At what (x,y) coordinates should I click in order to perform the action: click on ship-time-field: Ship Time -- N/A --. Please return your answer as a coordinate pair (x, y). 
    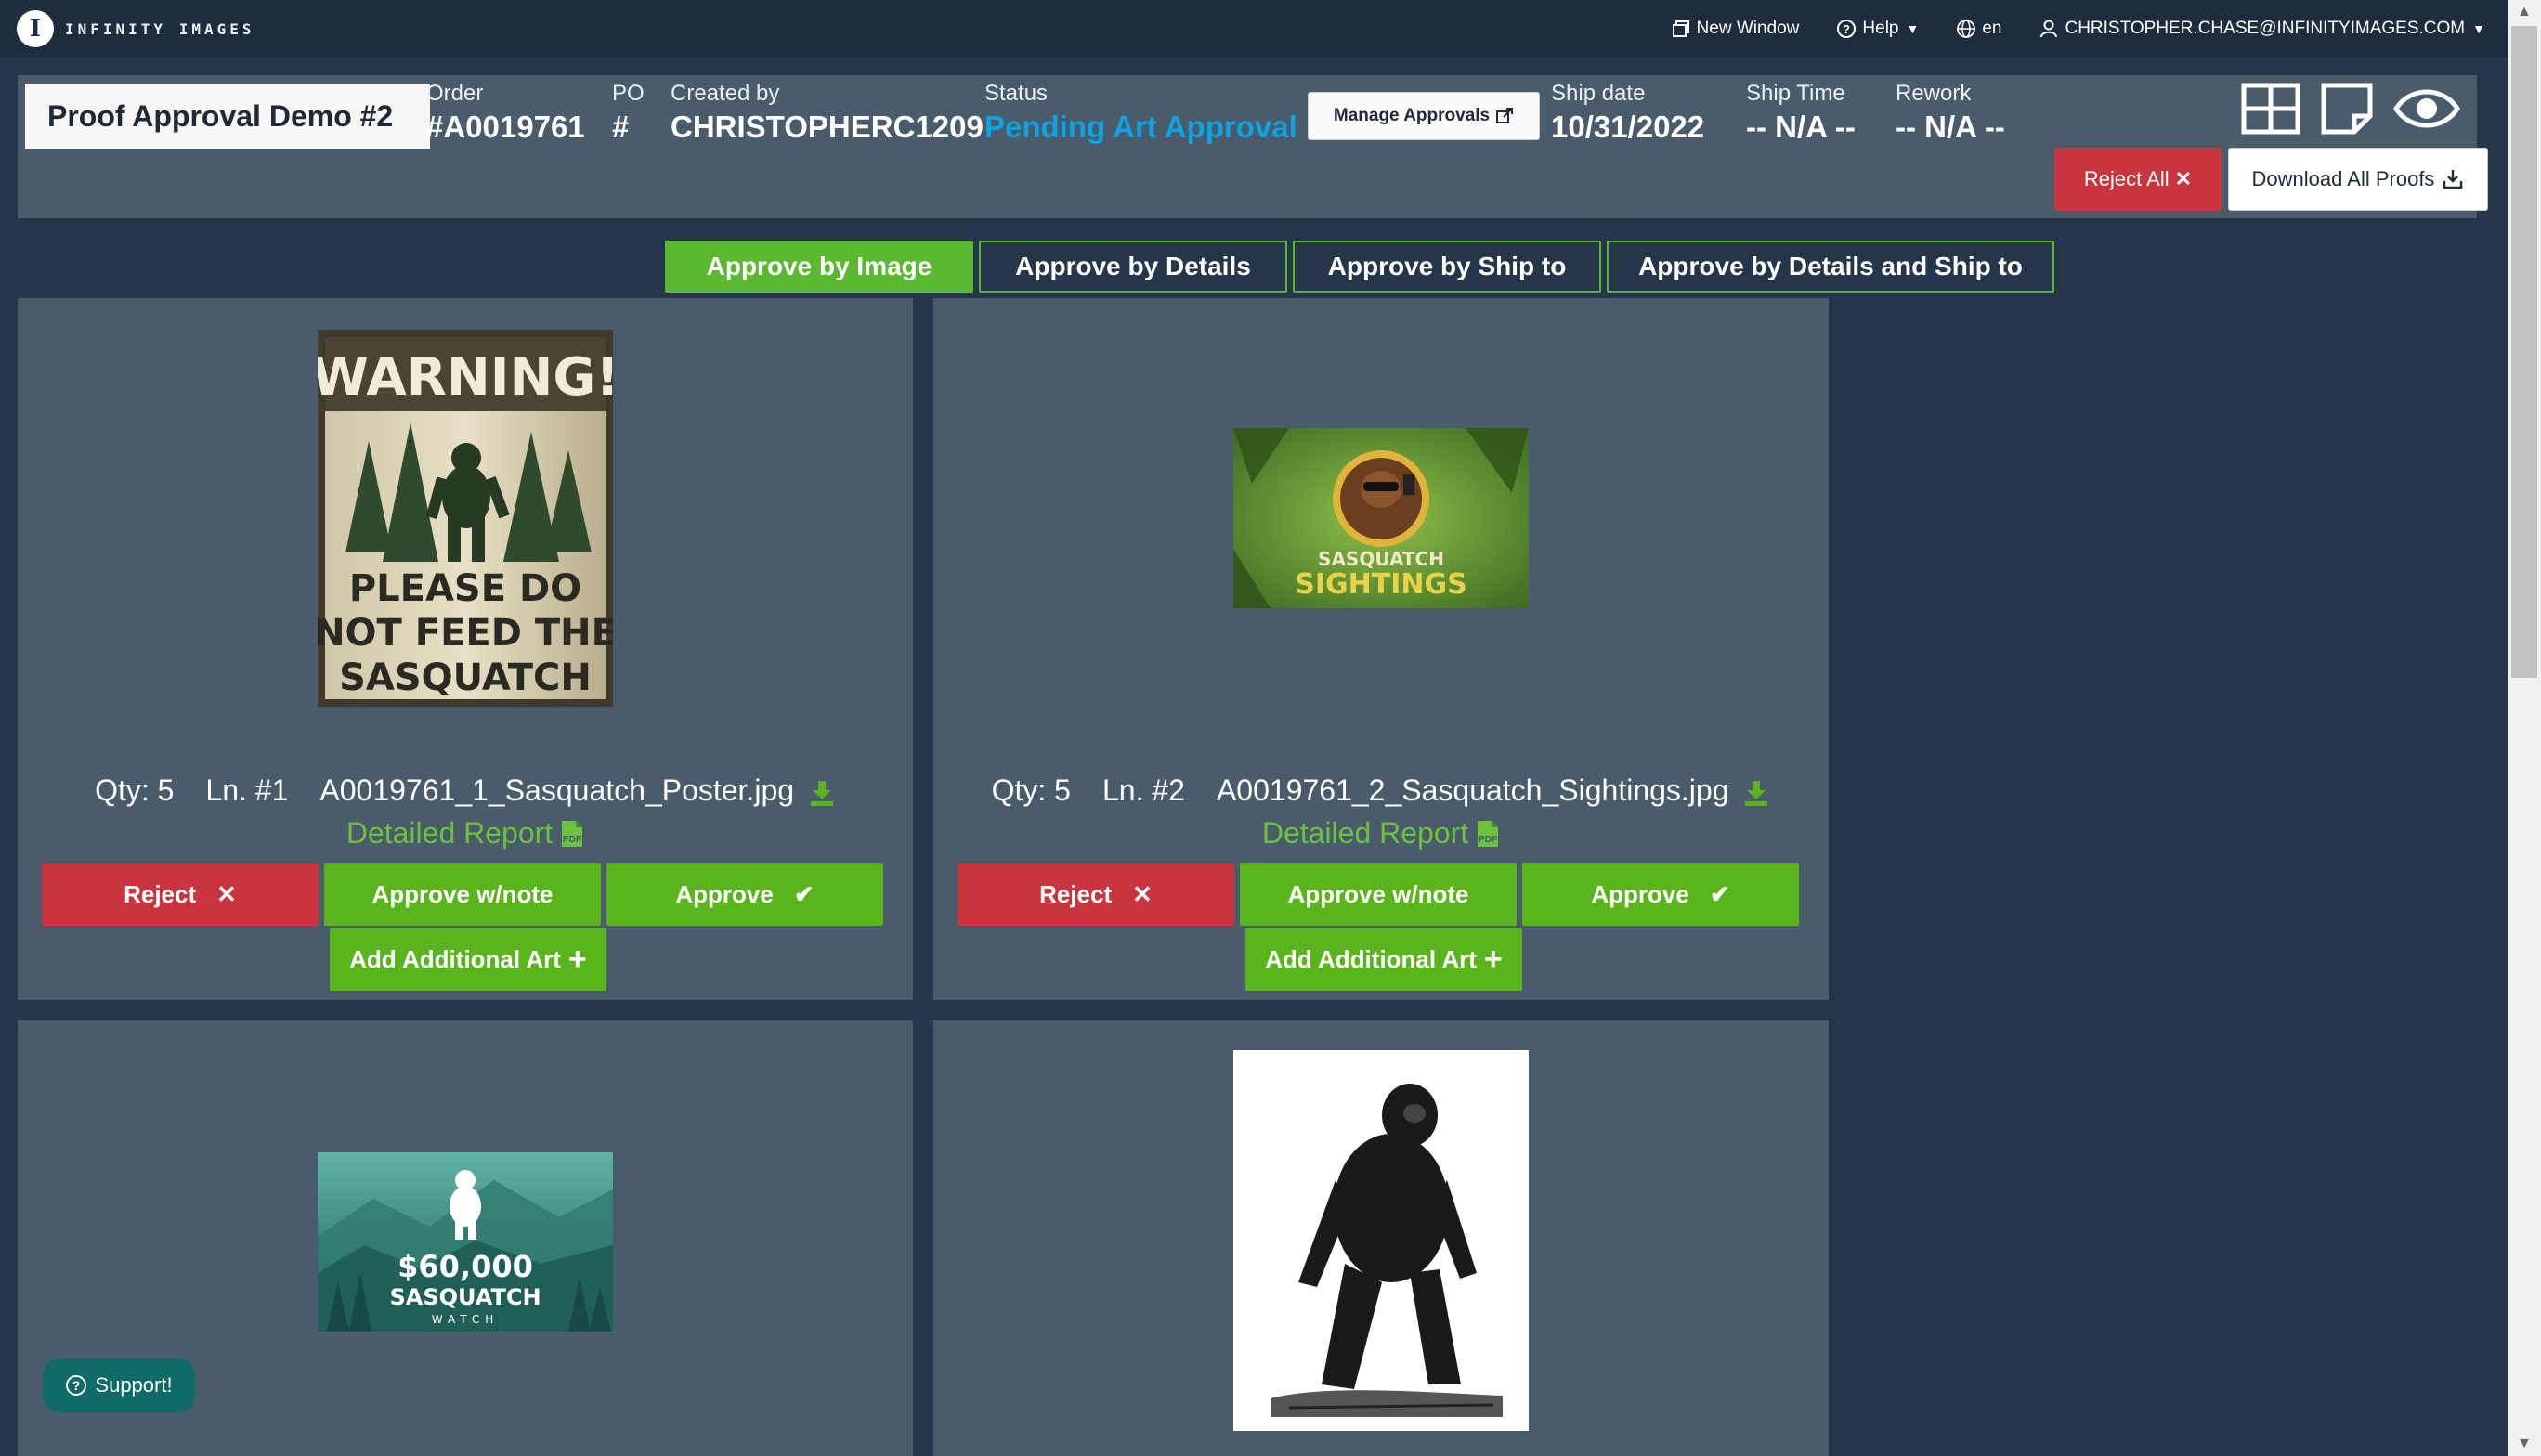
    Looking at the image, I should click on (1801, 113).